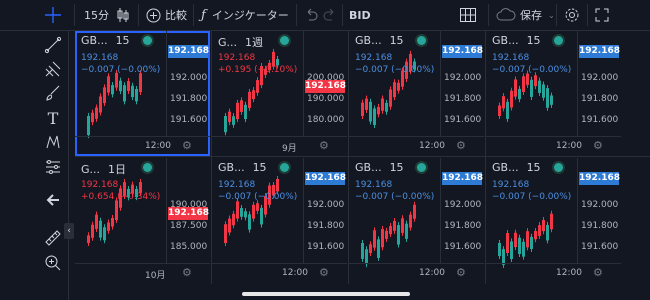 Image resolution: width=650 pixels, height=300 pixels. Describe the element at coordinates (326, 120) in the screenshot. I see `y-axis-label: 180.000` at that location.